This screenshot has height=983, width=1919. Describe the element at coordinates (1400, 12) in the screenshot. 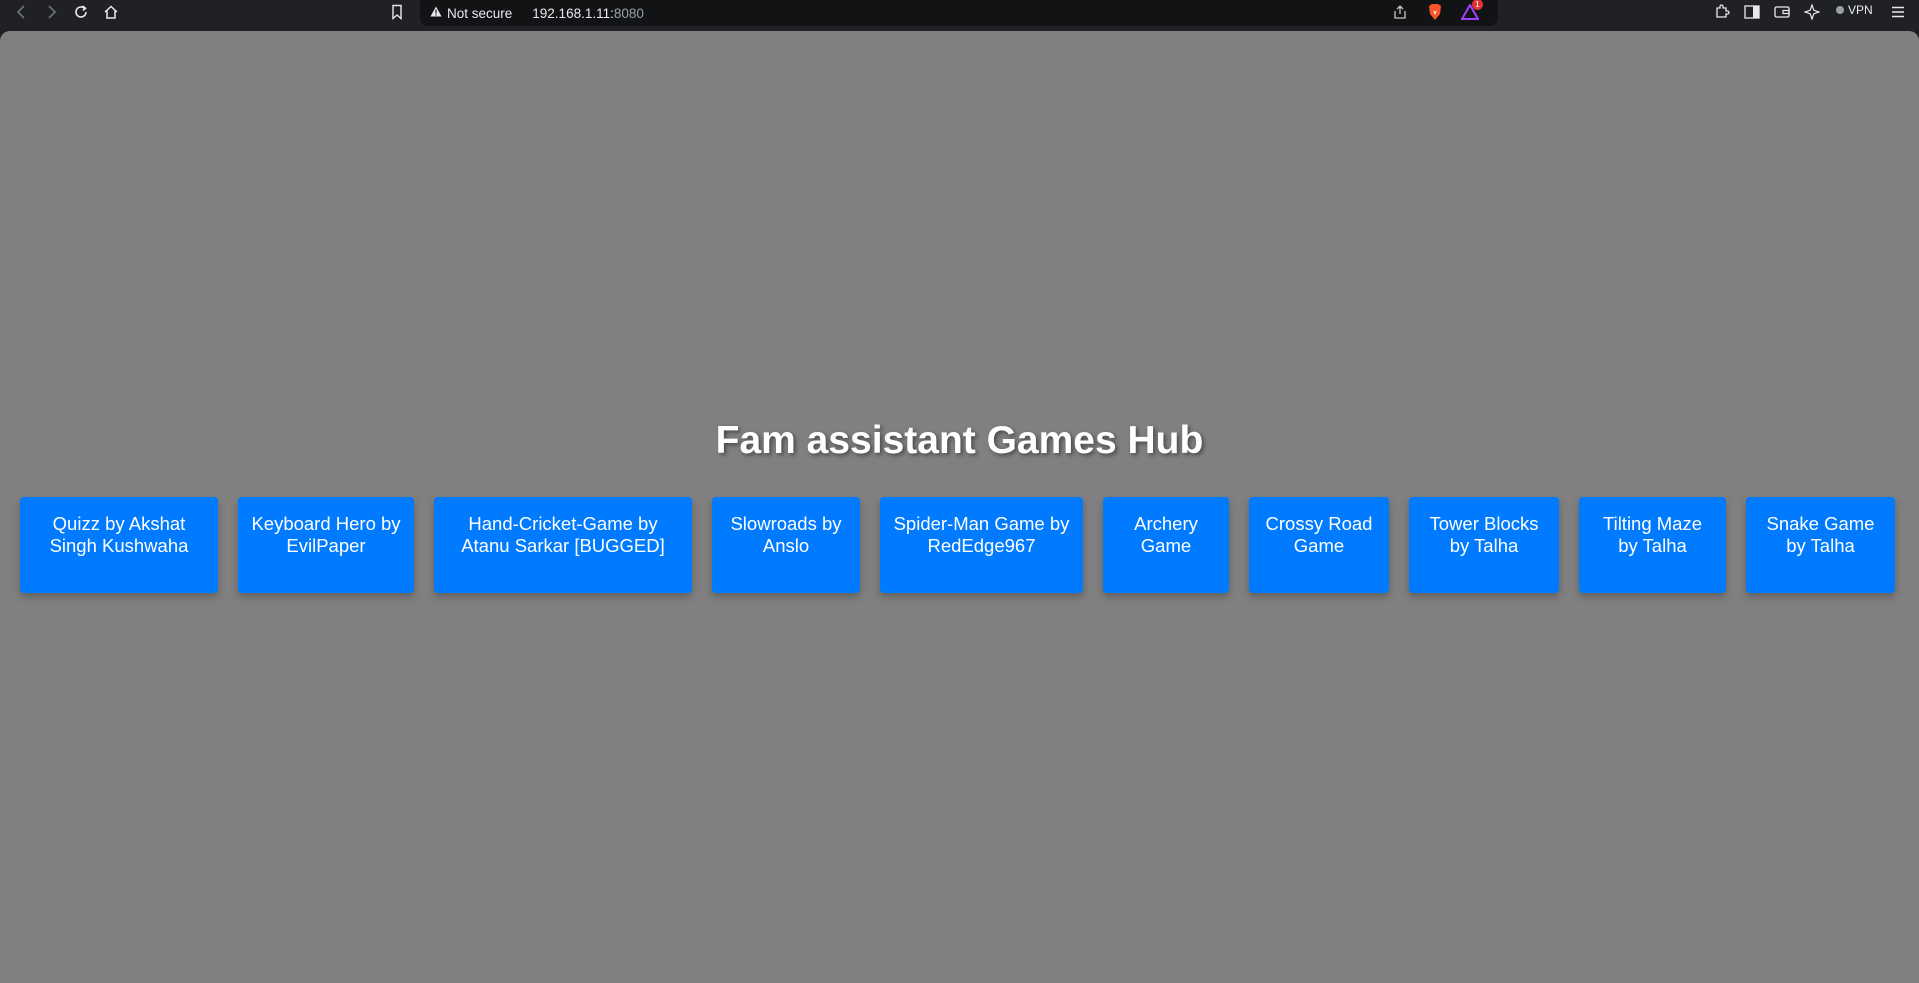

I see `share-icon` at that location.